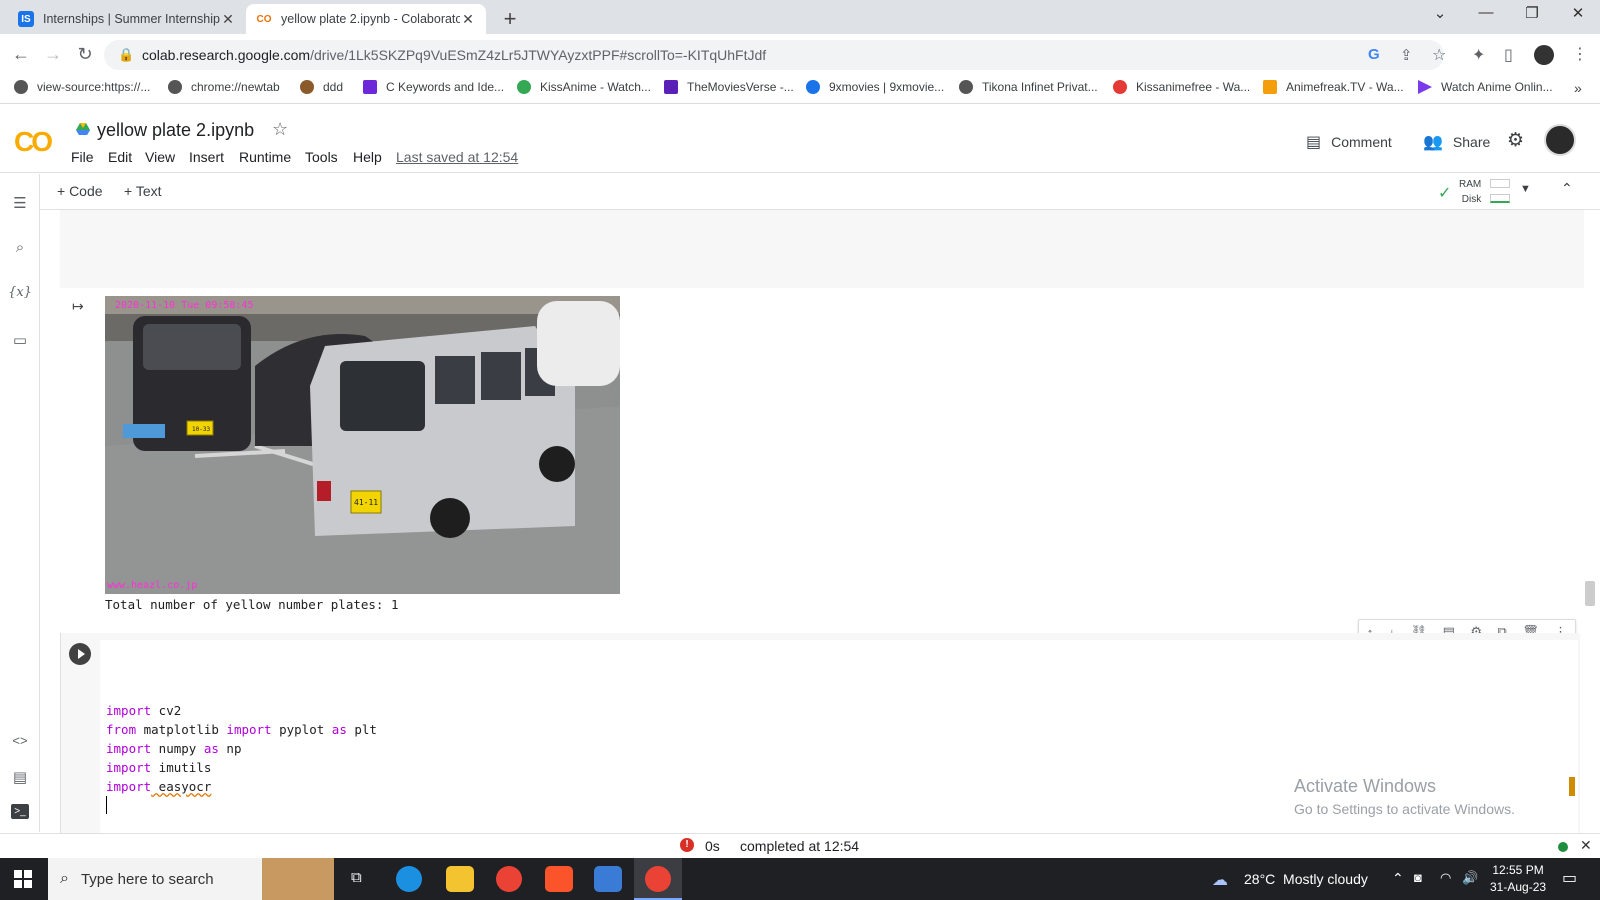 The height and width of the screenshot is (900, 1600). I want to click on restore-icon: ❐, so click(1532, 13).